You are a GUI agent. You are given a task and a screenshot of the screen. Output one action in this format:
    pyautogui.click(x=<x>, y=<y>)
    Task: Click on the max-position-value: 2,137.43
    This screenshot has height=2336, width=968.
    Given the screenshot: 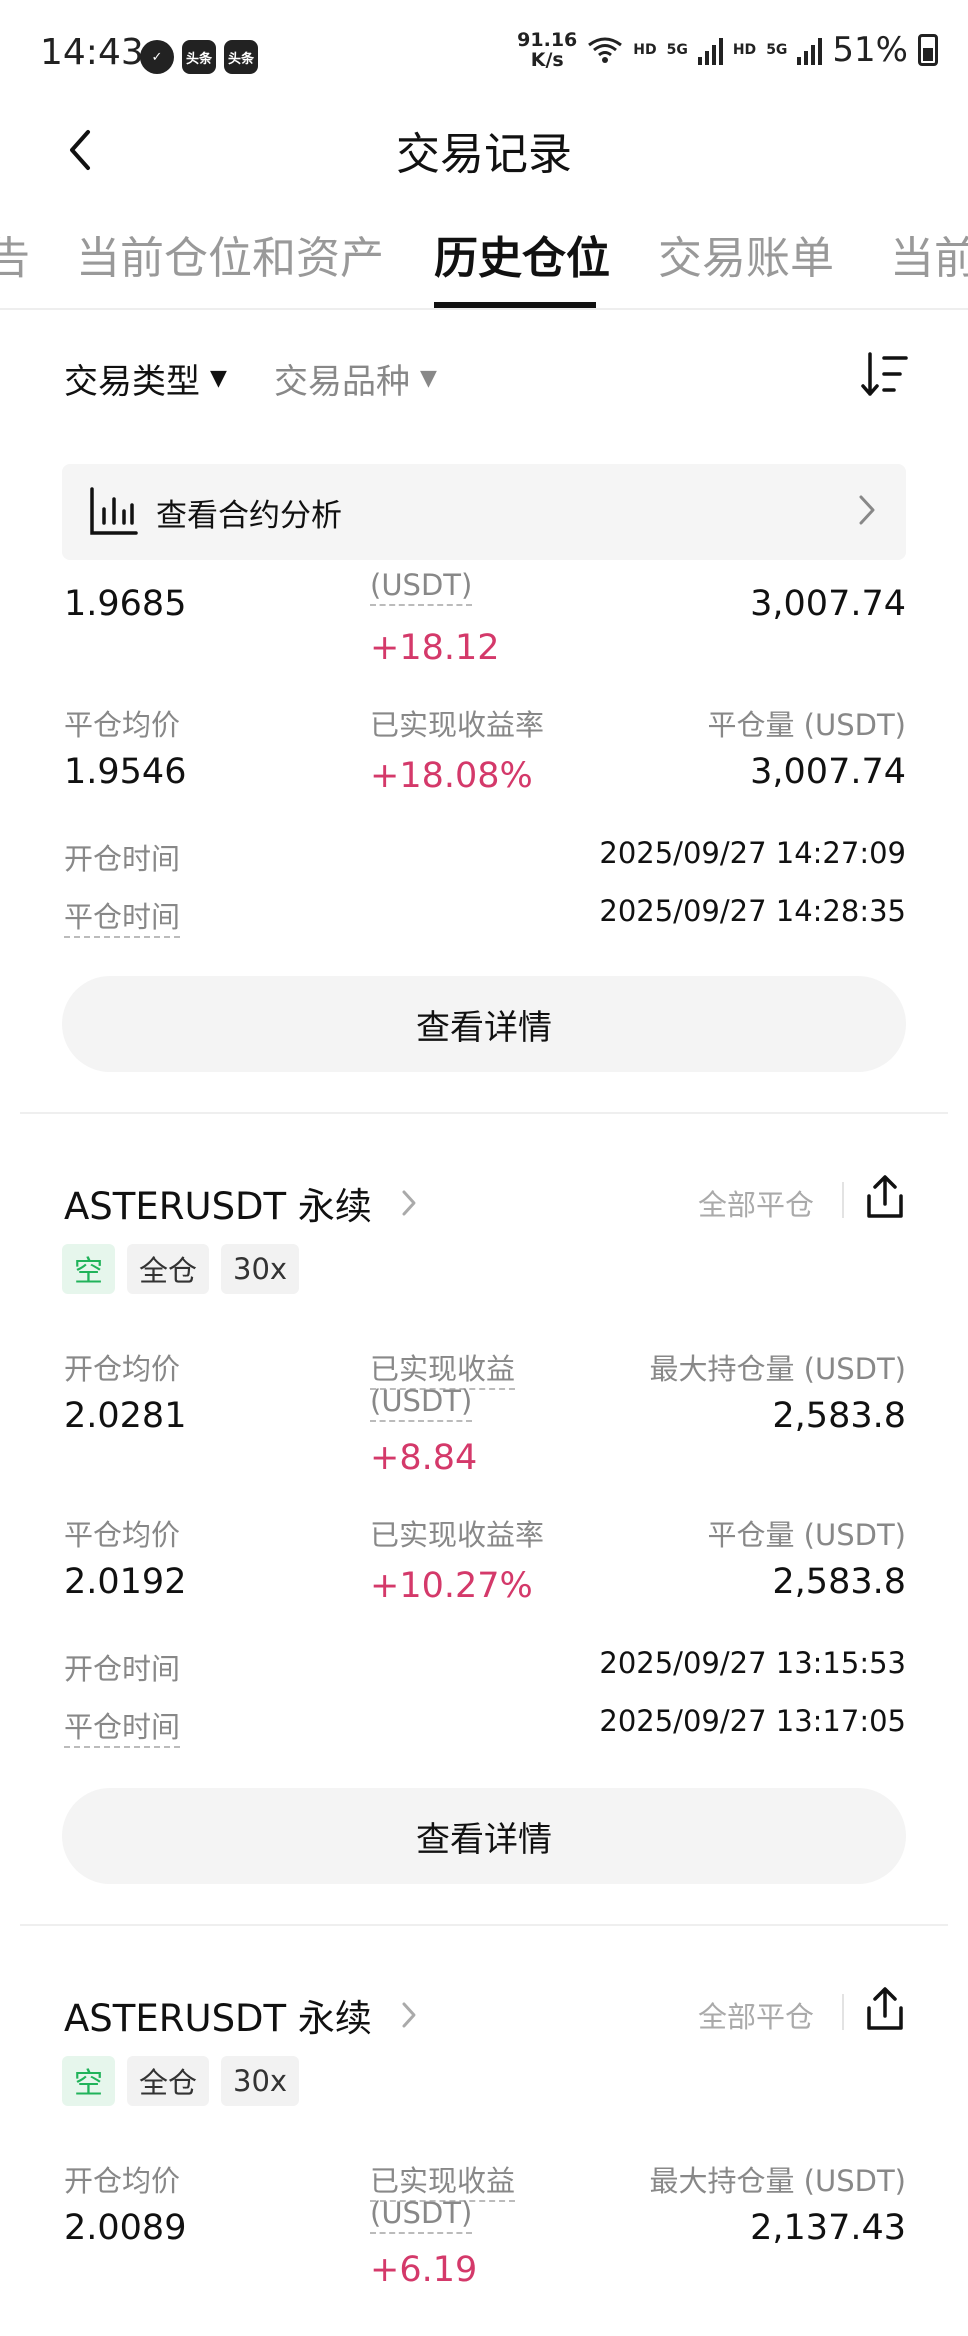 What is the action you would take?
    pyautogui.click(x=828, y=2228)
    